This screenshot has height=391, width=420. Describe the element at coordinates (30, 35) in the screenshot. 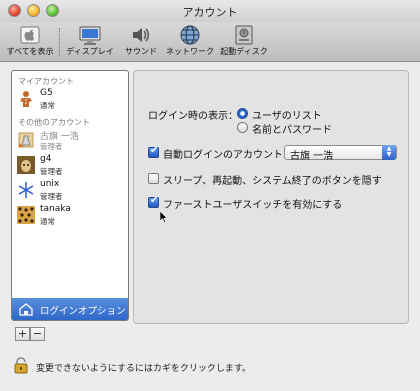

I see `apple-grid-icon` at that location.